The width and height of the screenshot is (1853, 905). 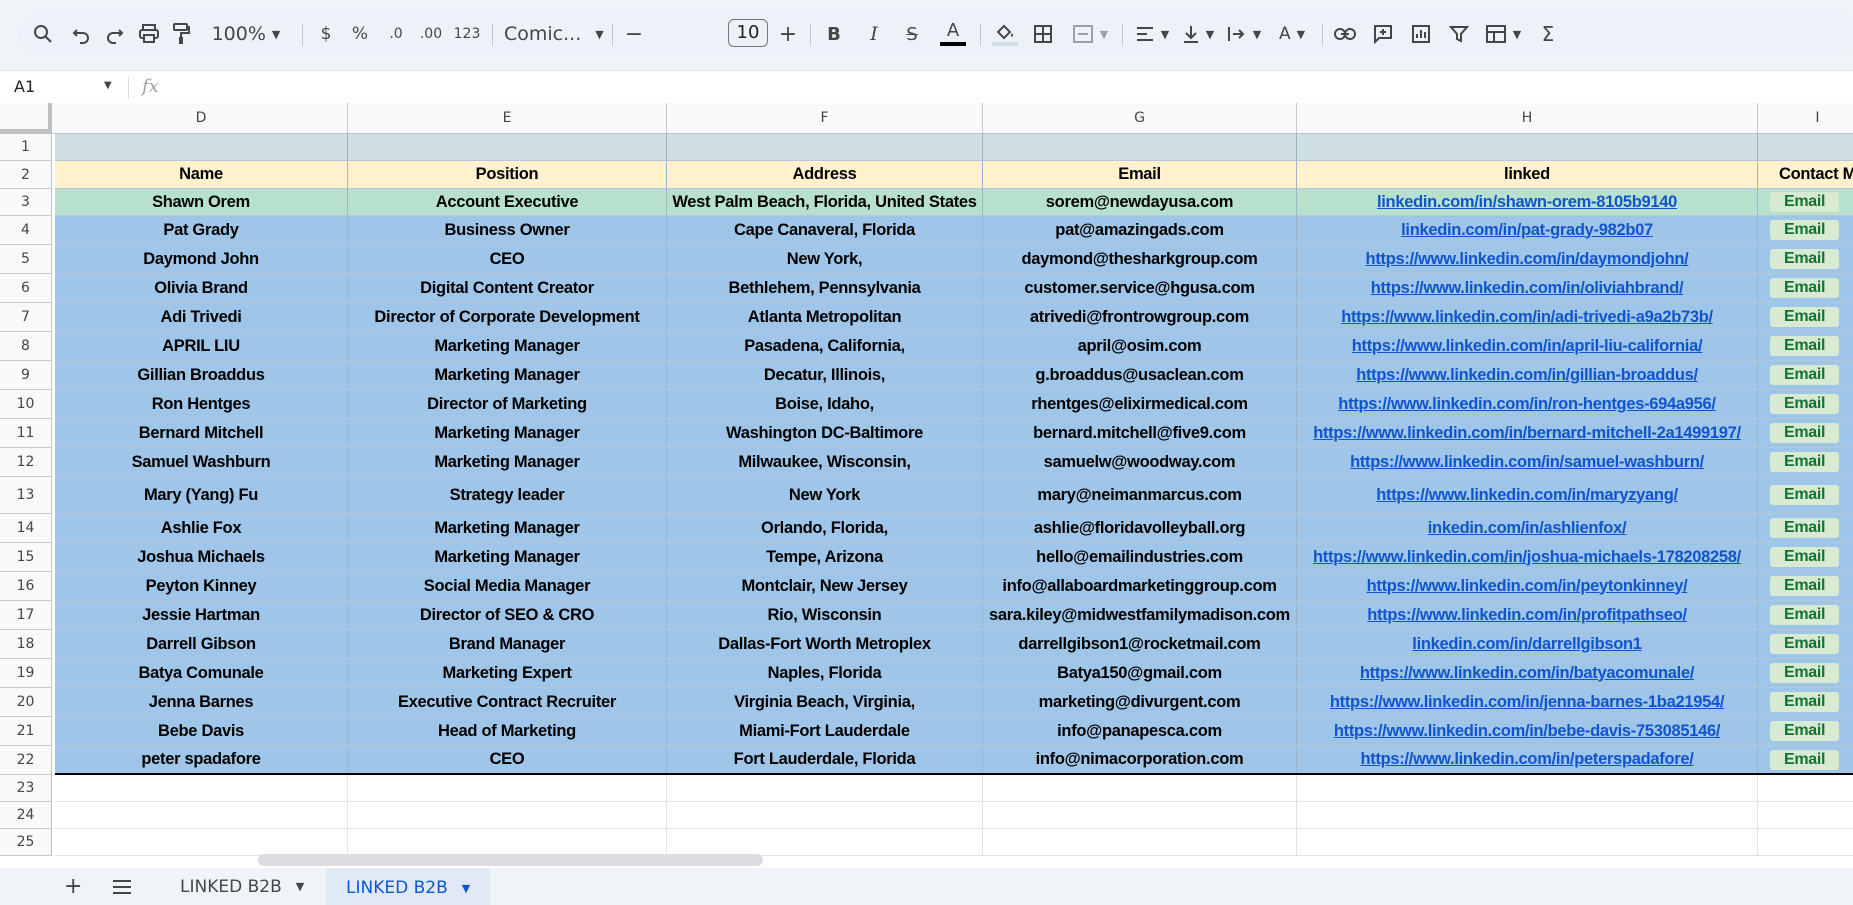 I want to click on address-cell: Miami-Fort Lauderdale, so click(x=825, y=731).